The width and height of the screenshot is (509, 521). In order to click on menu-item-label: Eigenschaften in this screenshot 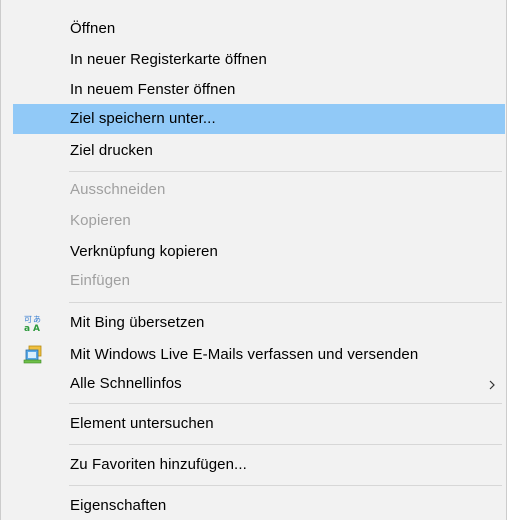, I will do `click(118, 505)`.